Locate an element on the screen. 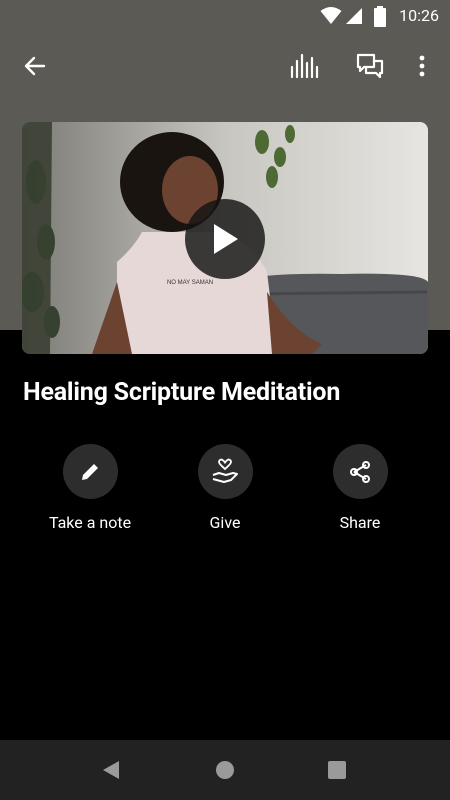  square-recents-icon is located at coordinates (337, 770).